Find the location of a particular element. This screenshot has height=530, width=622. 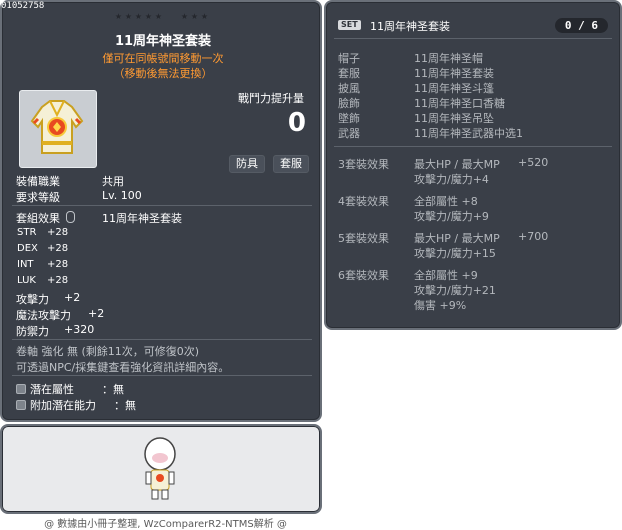

defense-row: 防禦力 +320 is located at coordinates (55, 331).